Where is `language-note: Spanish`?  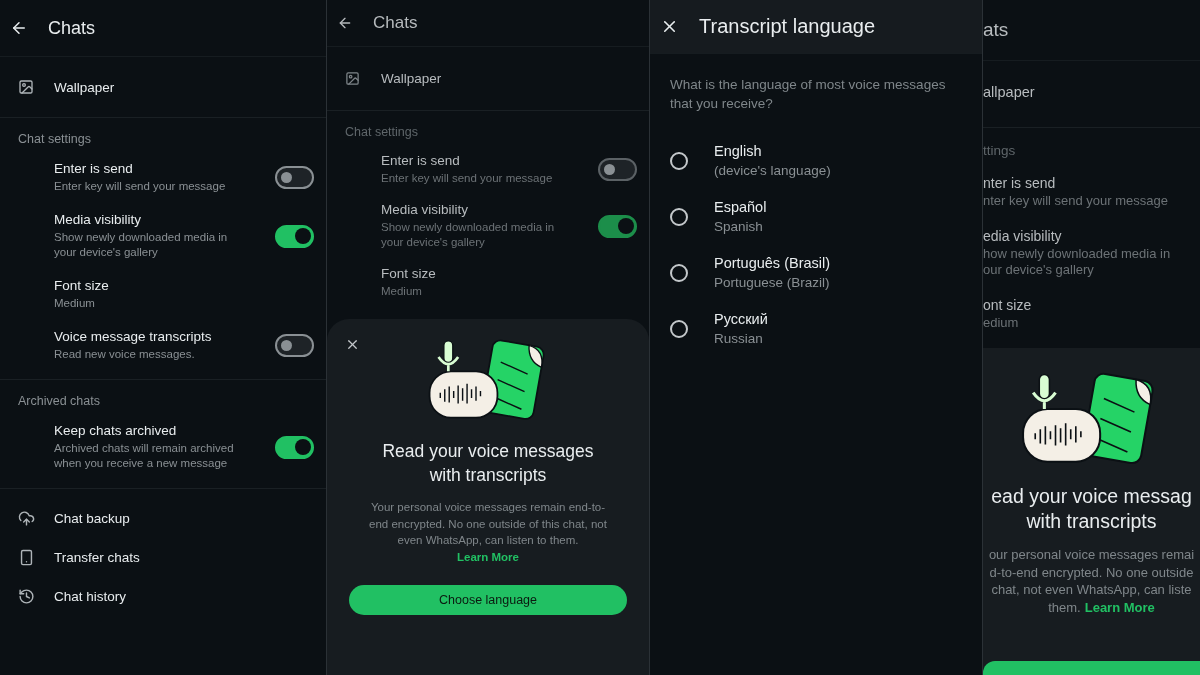 language-note: Spanish is located at coordinates (739, 226).